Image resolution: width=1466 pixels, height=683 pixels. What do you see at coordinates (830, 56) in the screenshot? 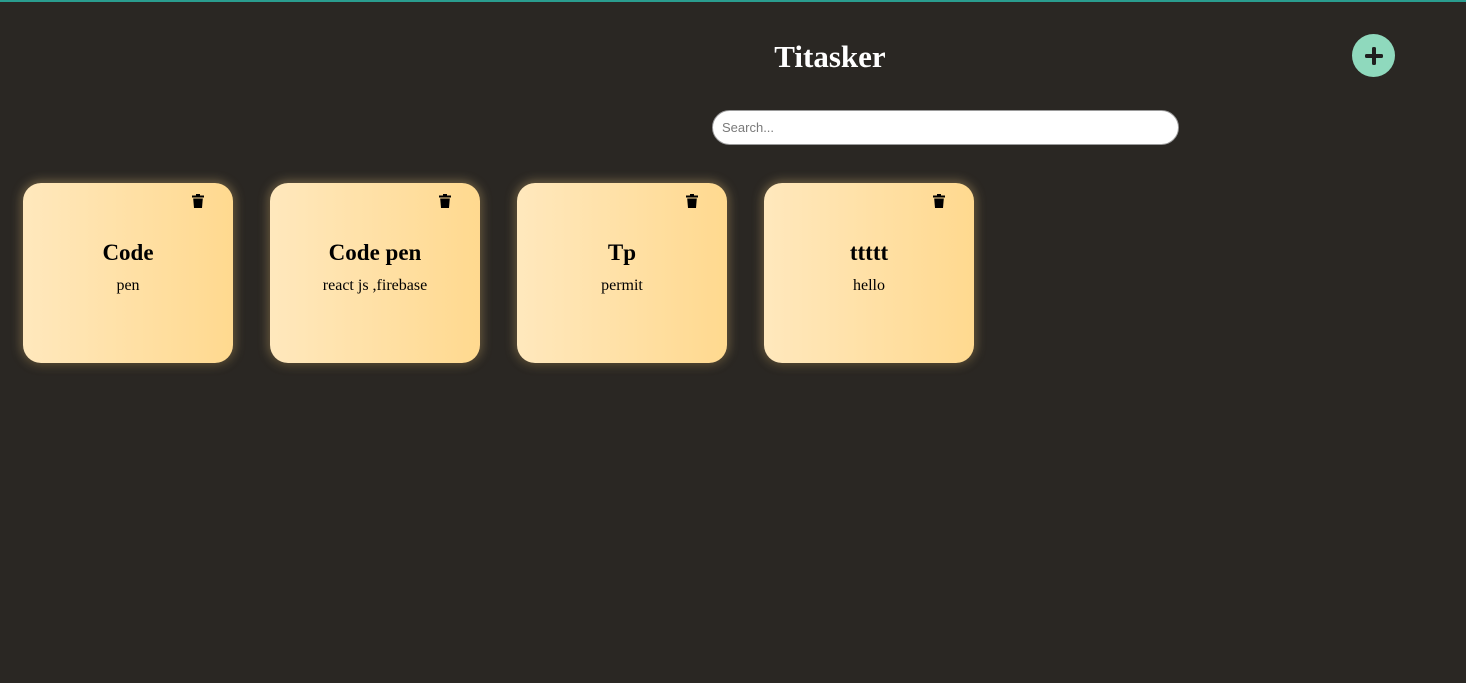
I see `app-title: Titasker` at bounding box center [830, 56].